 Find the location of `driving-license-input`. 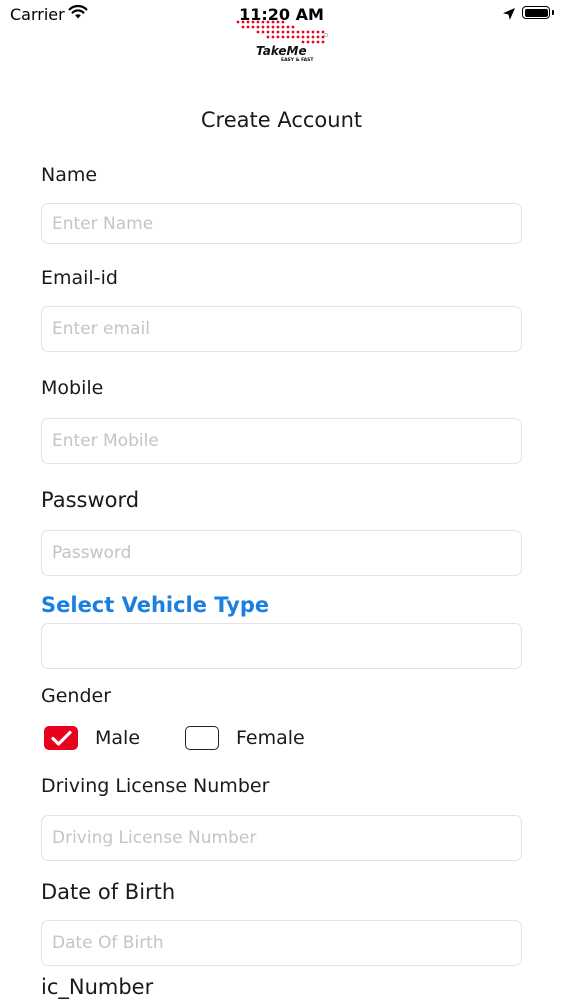

driving-license-input is located at coordinates (281, 838).